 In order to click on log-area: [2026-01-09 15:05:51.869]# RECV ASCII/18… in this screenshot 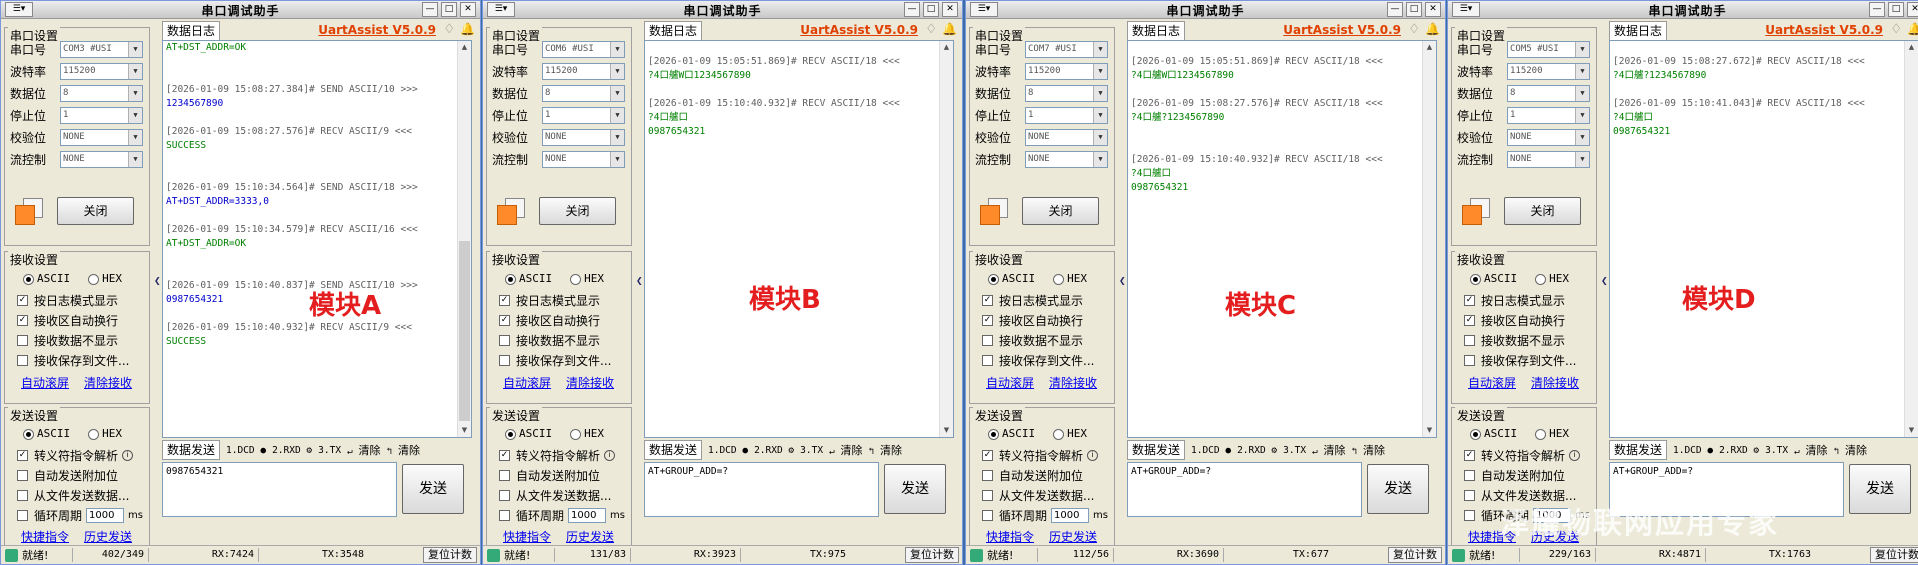, I will do `click(1282, 239)`.